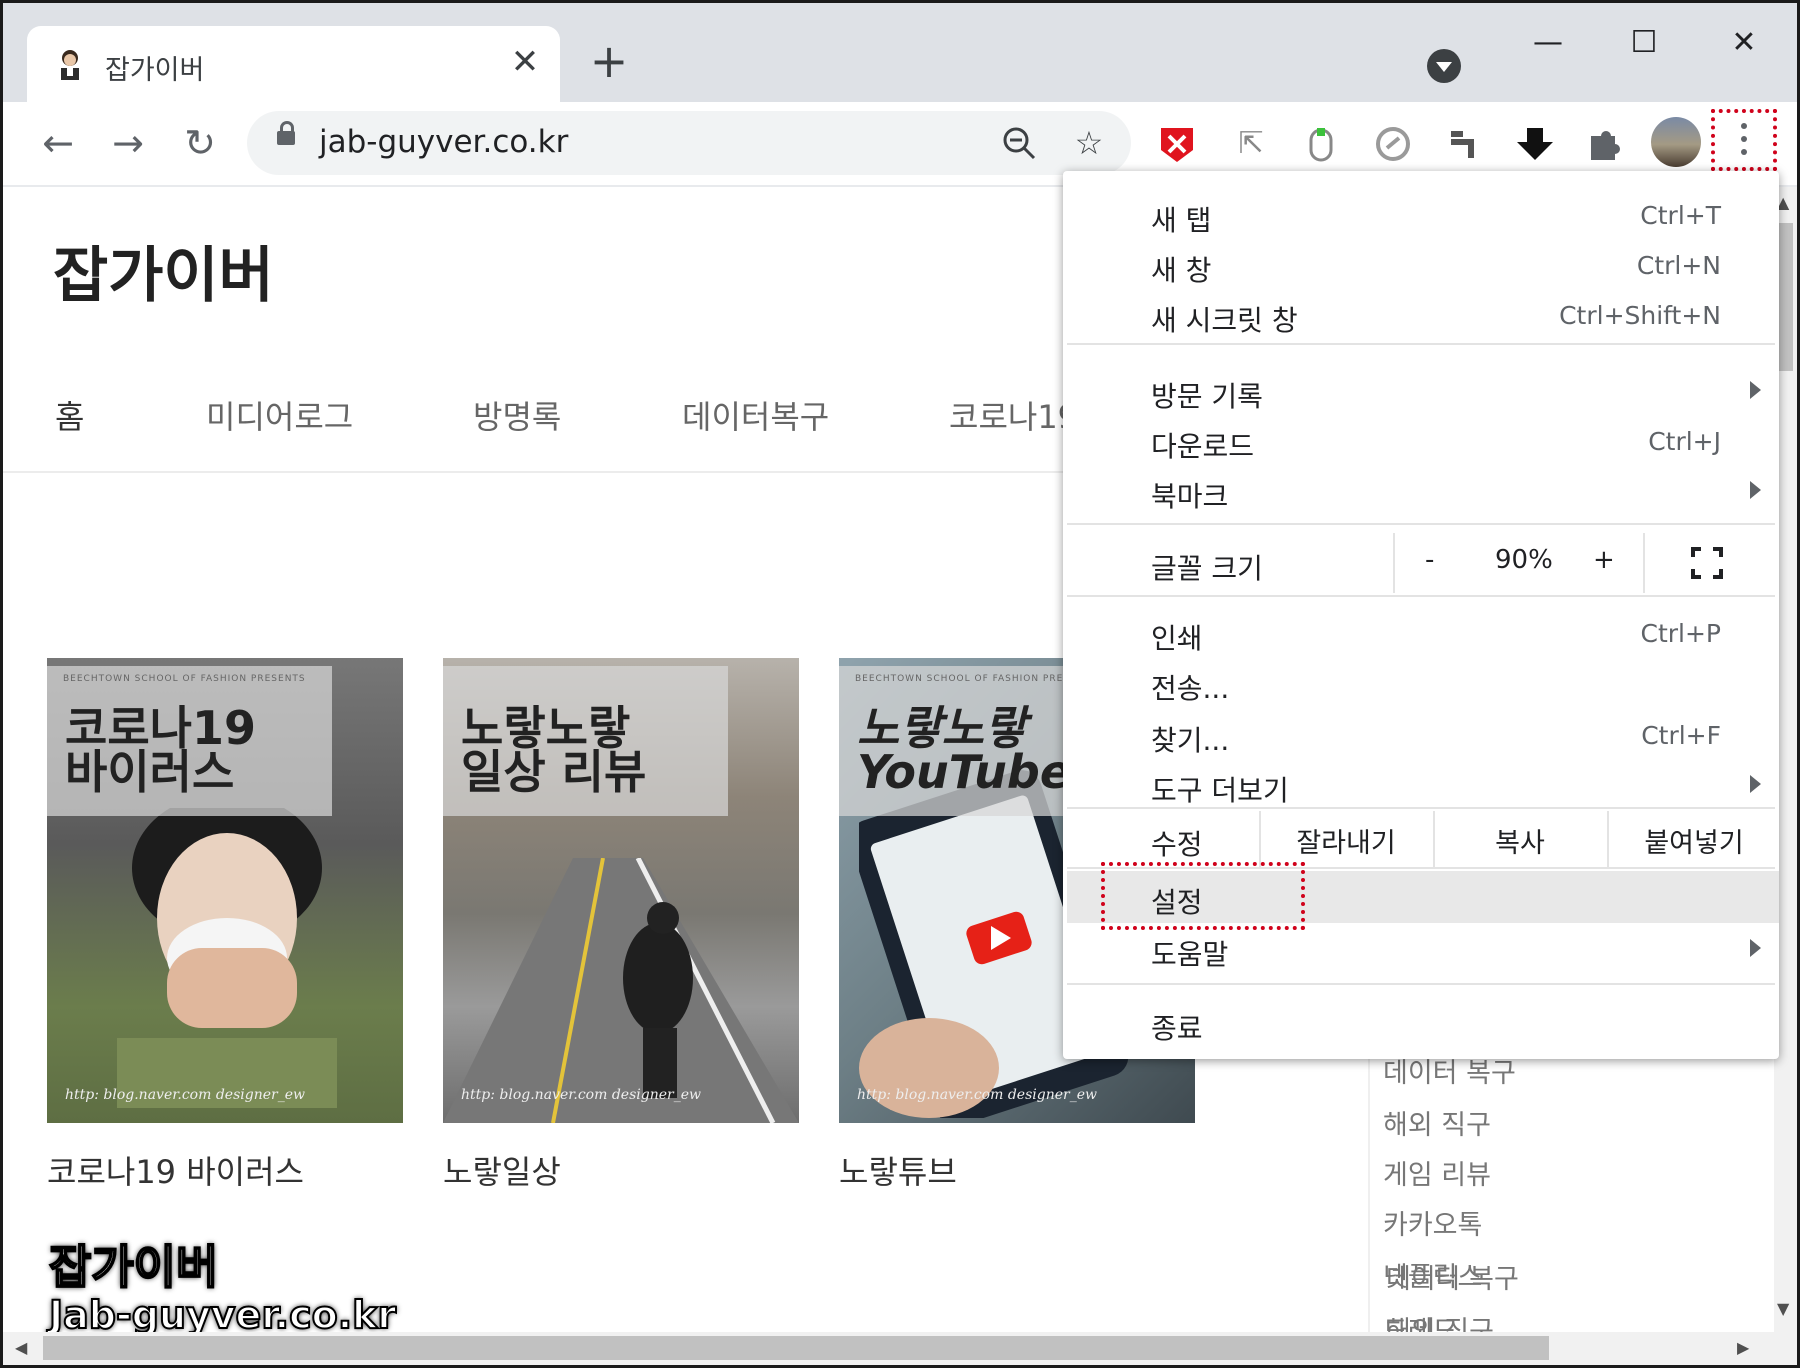 This screenshot has width=1800, height=1368. Describe the element at coordinates (963, 679) in the screenshot. I see `card-tag: BEECHTOWN SCHOOL OF FASHION PRES` at that location.